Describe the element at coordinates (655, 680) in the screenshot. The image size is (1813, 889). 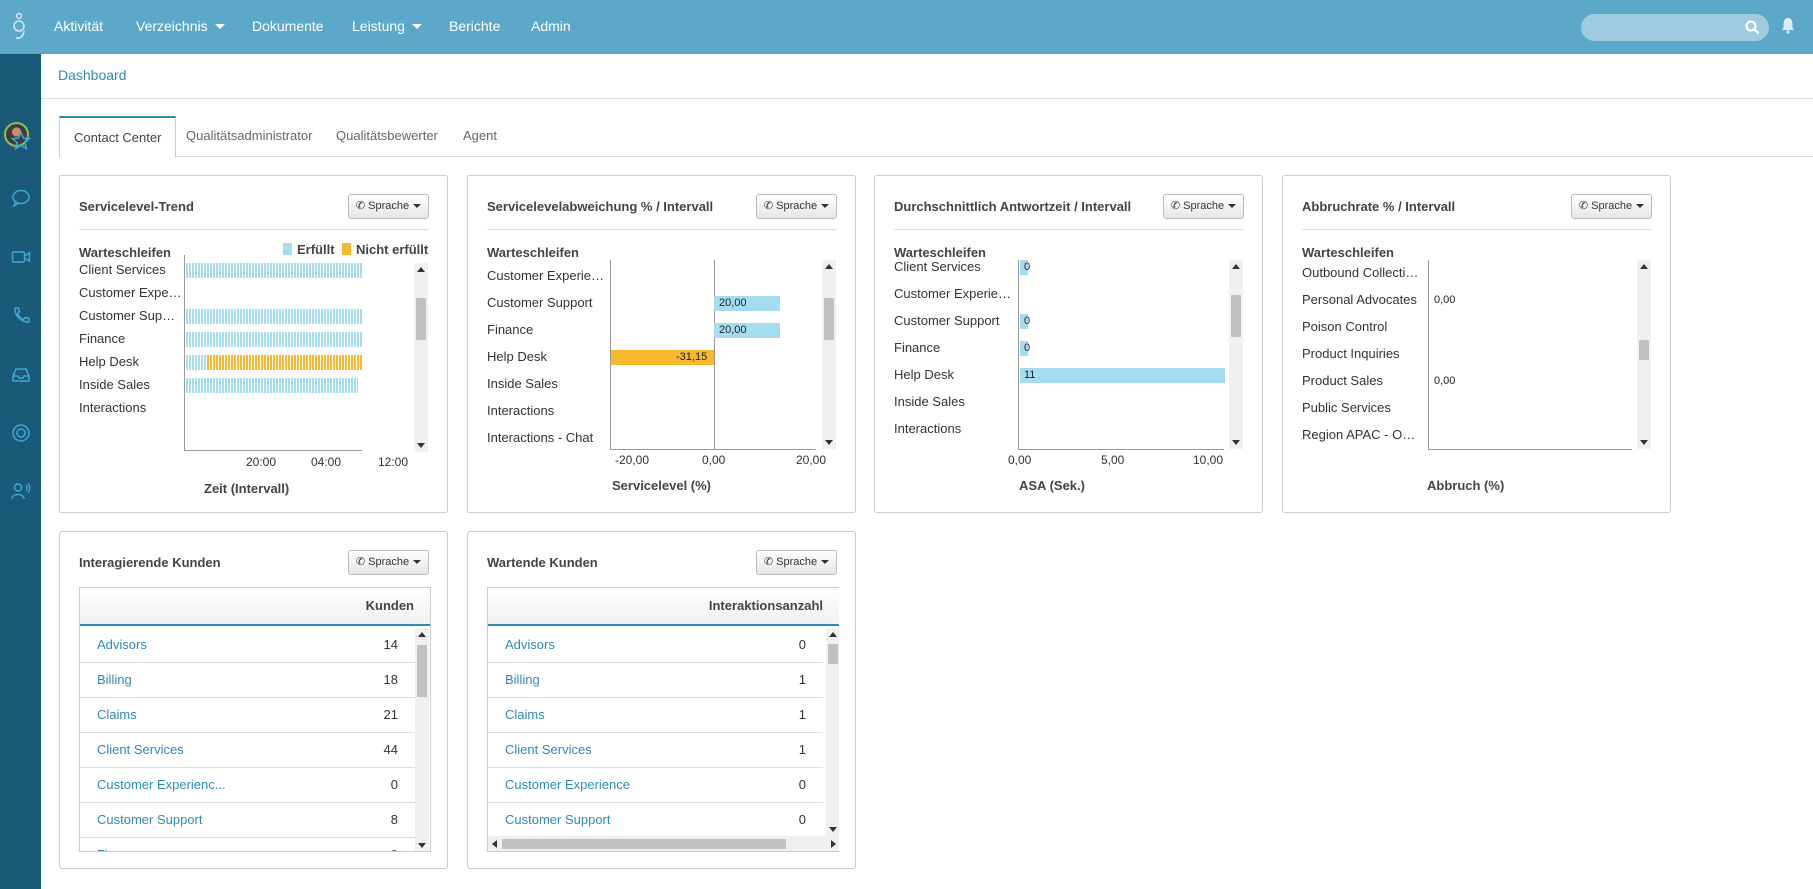
I see `table-row: Billing 1` at that location.